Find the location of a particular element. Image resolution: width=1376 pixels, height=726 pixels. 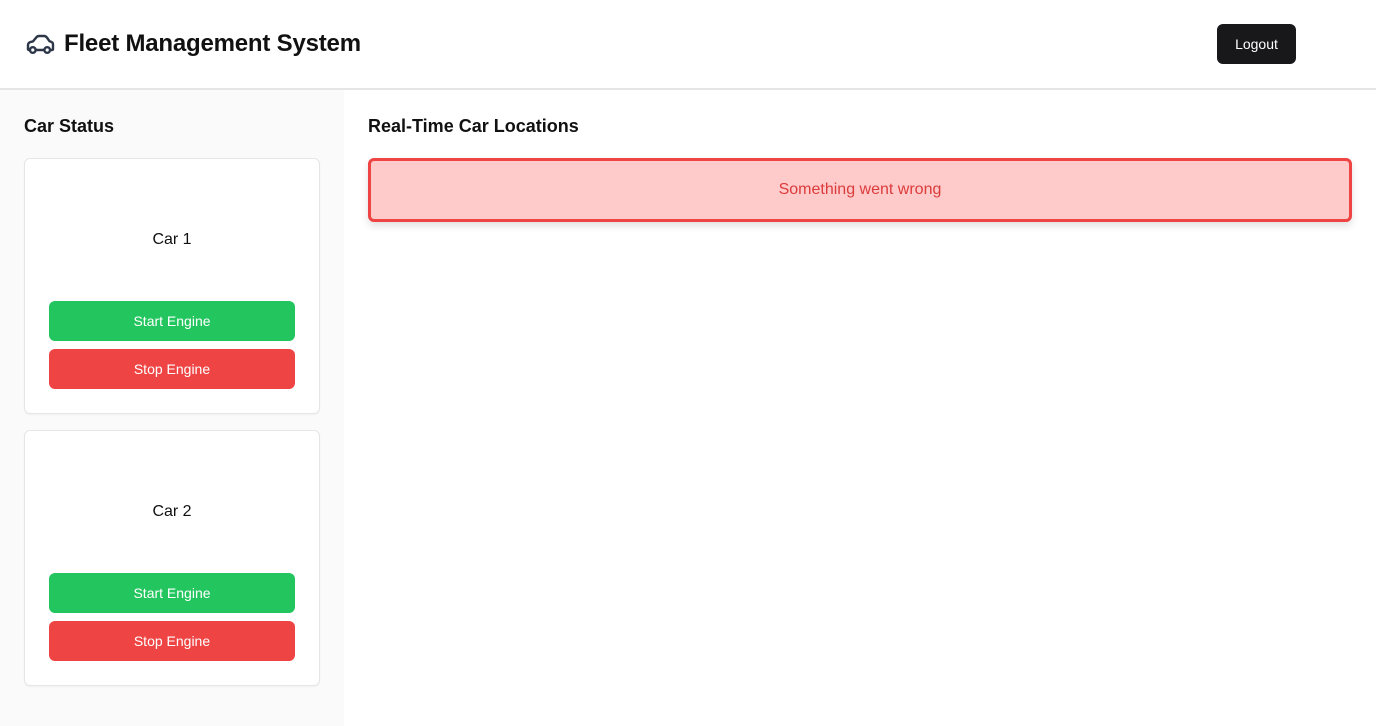

error-message: Something went wrong is located at coordinates (860, 189).